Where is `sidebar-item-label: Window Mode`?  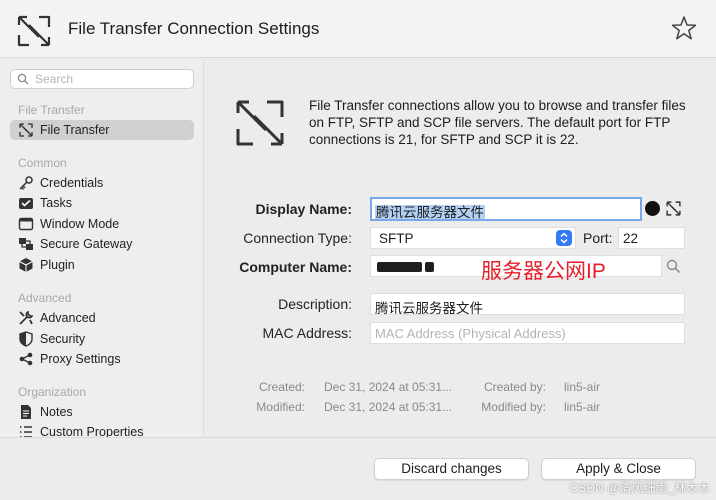
sidebar-item-label: Window Mode is located at coordinates (80, 224).